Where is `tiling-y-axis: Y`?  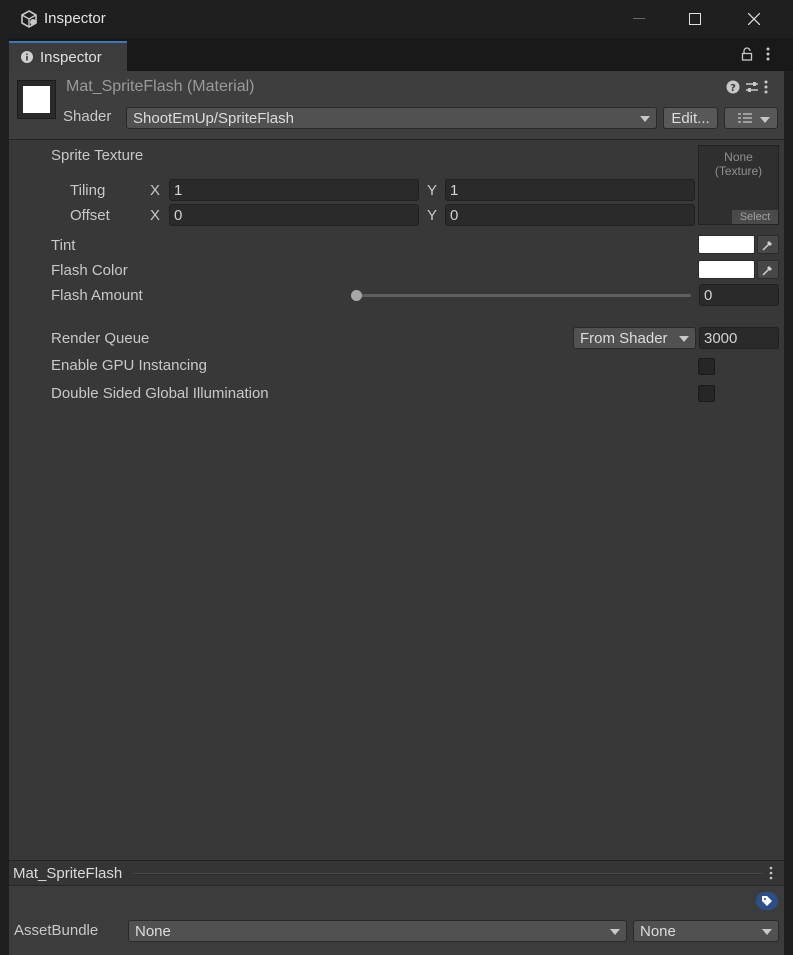
tiling-y-axis: Y is located at coordinates (432, 190).